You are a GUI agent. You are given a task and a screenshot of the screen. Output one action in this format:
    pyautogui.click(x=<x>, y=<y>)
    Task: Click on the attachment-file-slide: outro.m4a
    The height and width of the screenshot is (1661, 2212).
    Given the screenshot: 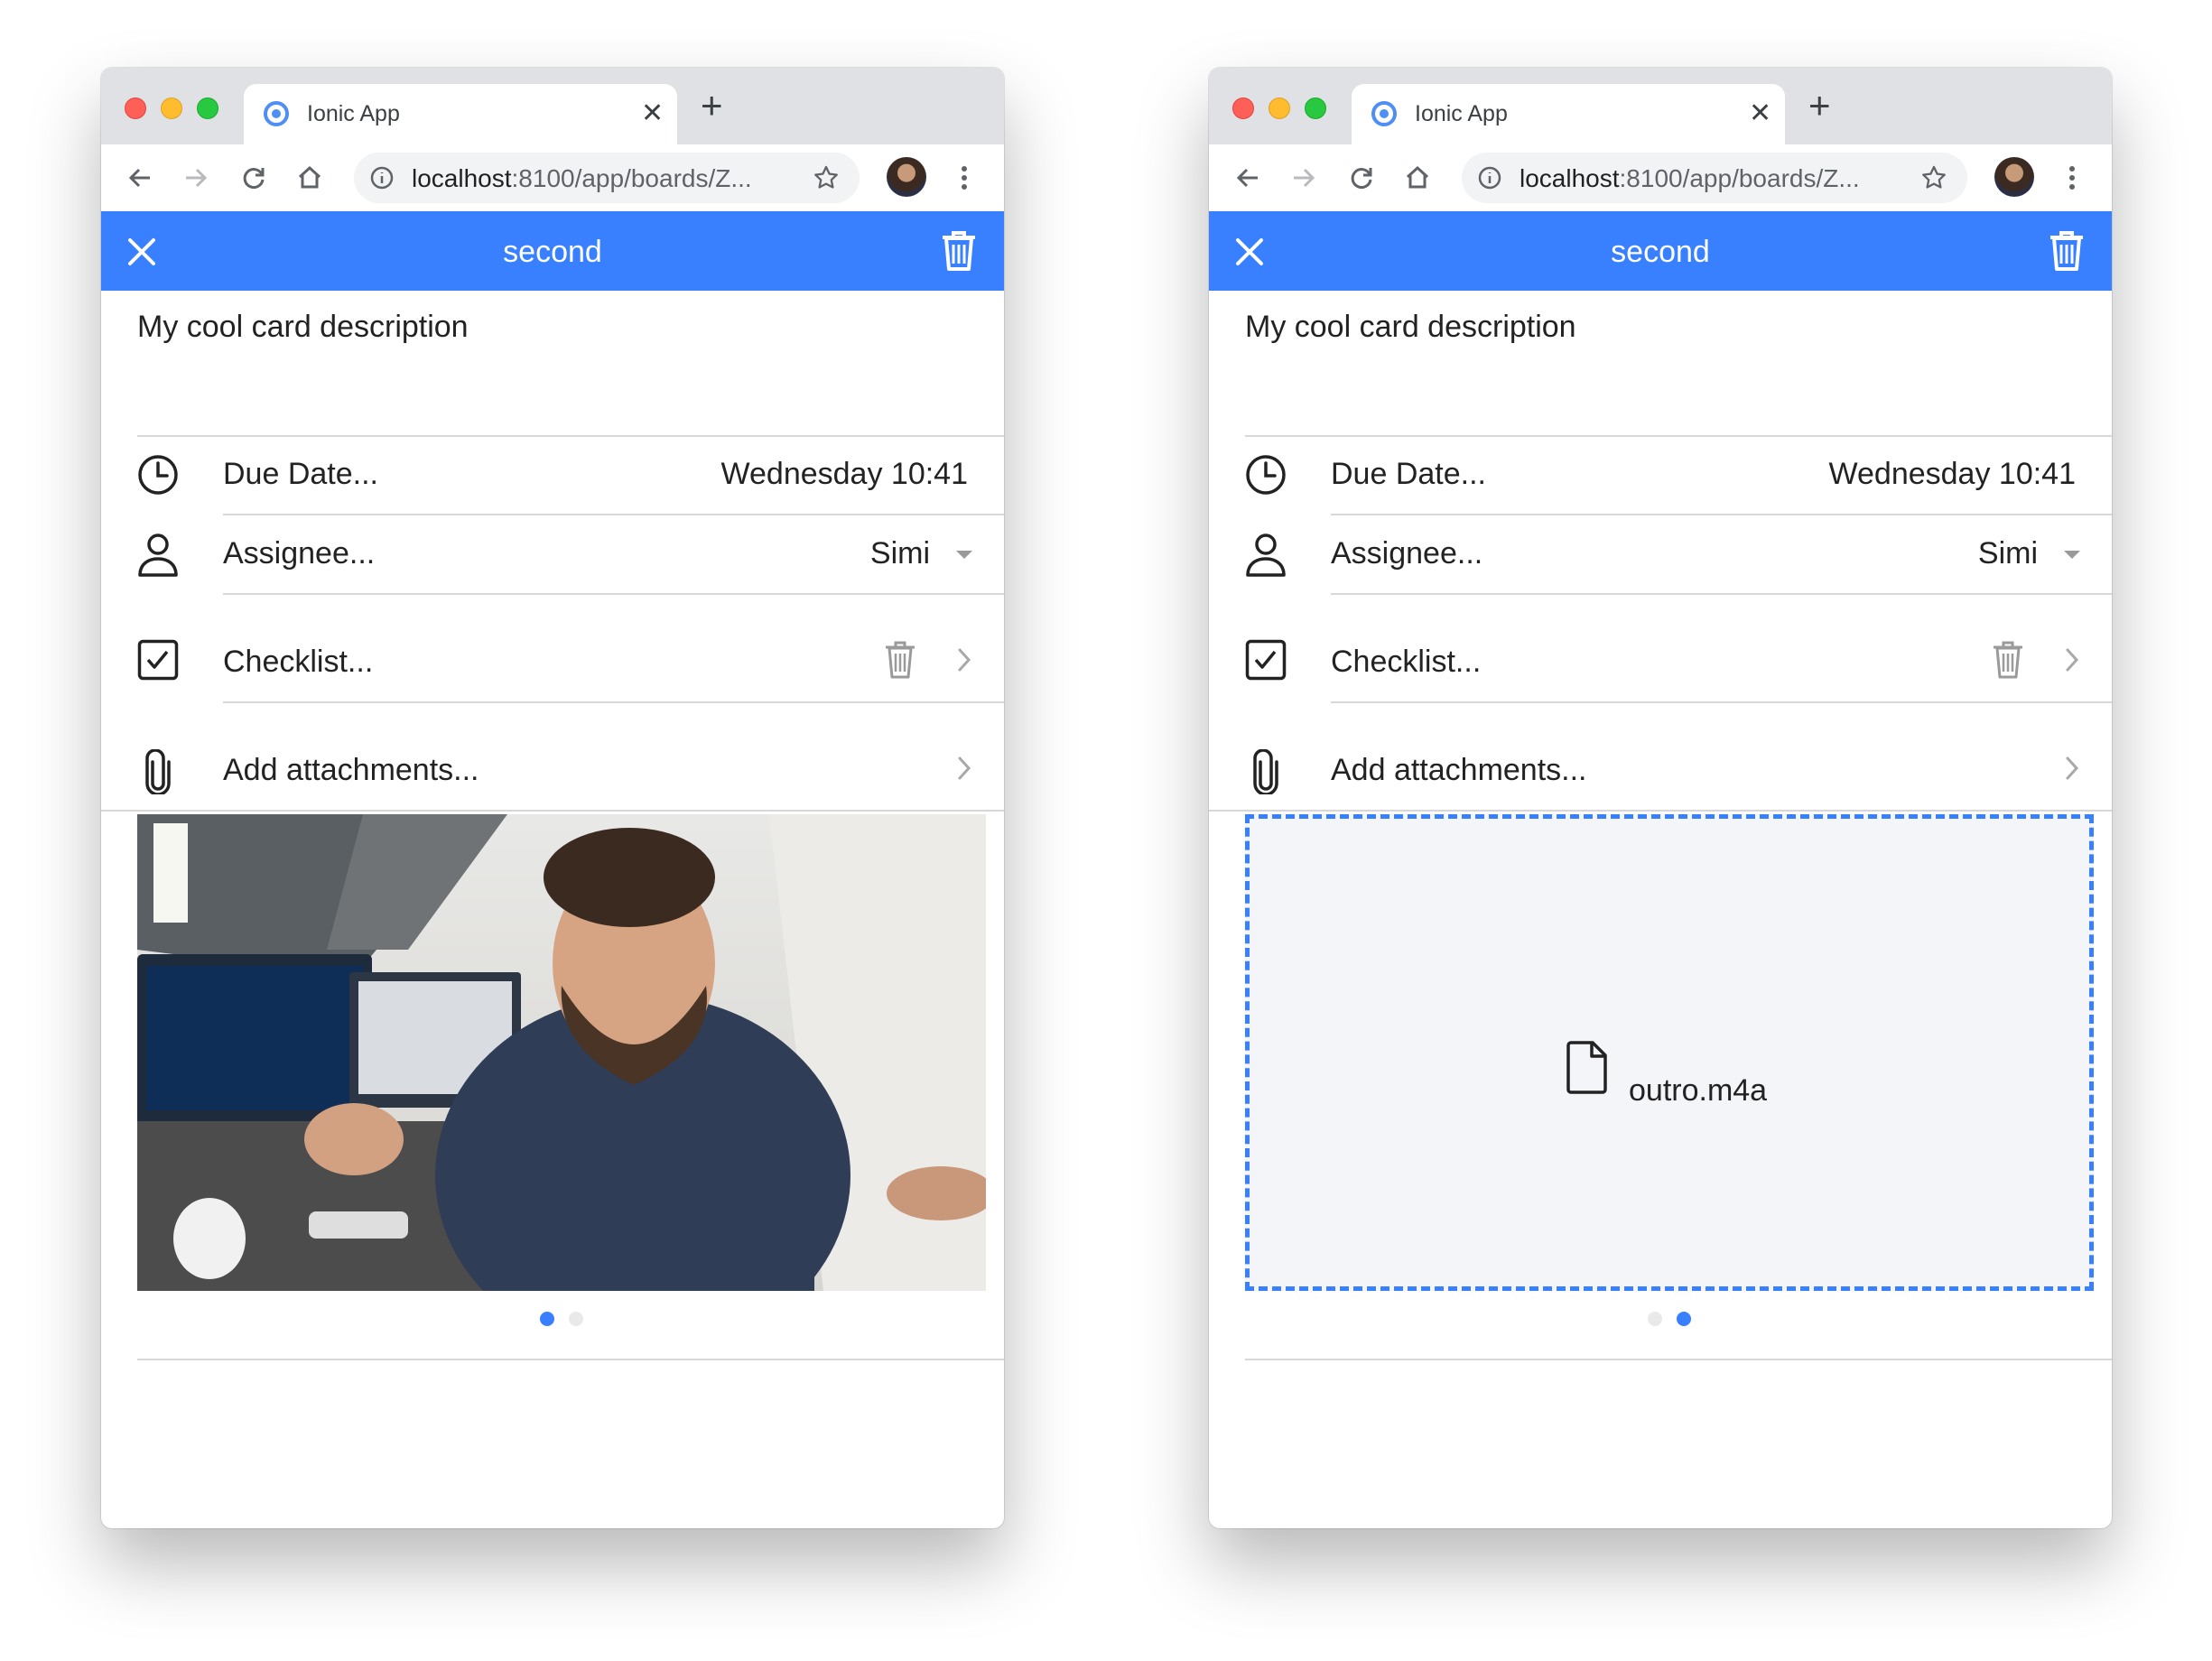 What is the action you would take?
    pyautogui.click(x=1669, y=1052)
    